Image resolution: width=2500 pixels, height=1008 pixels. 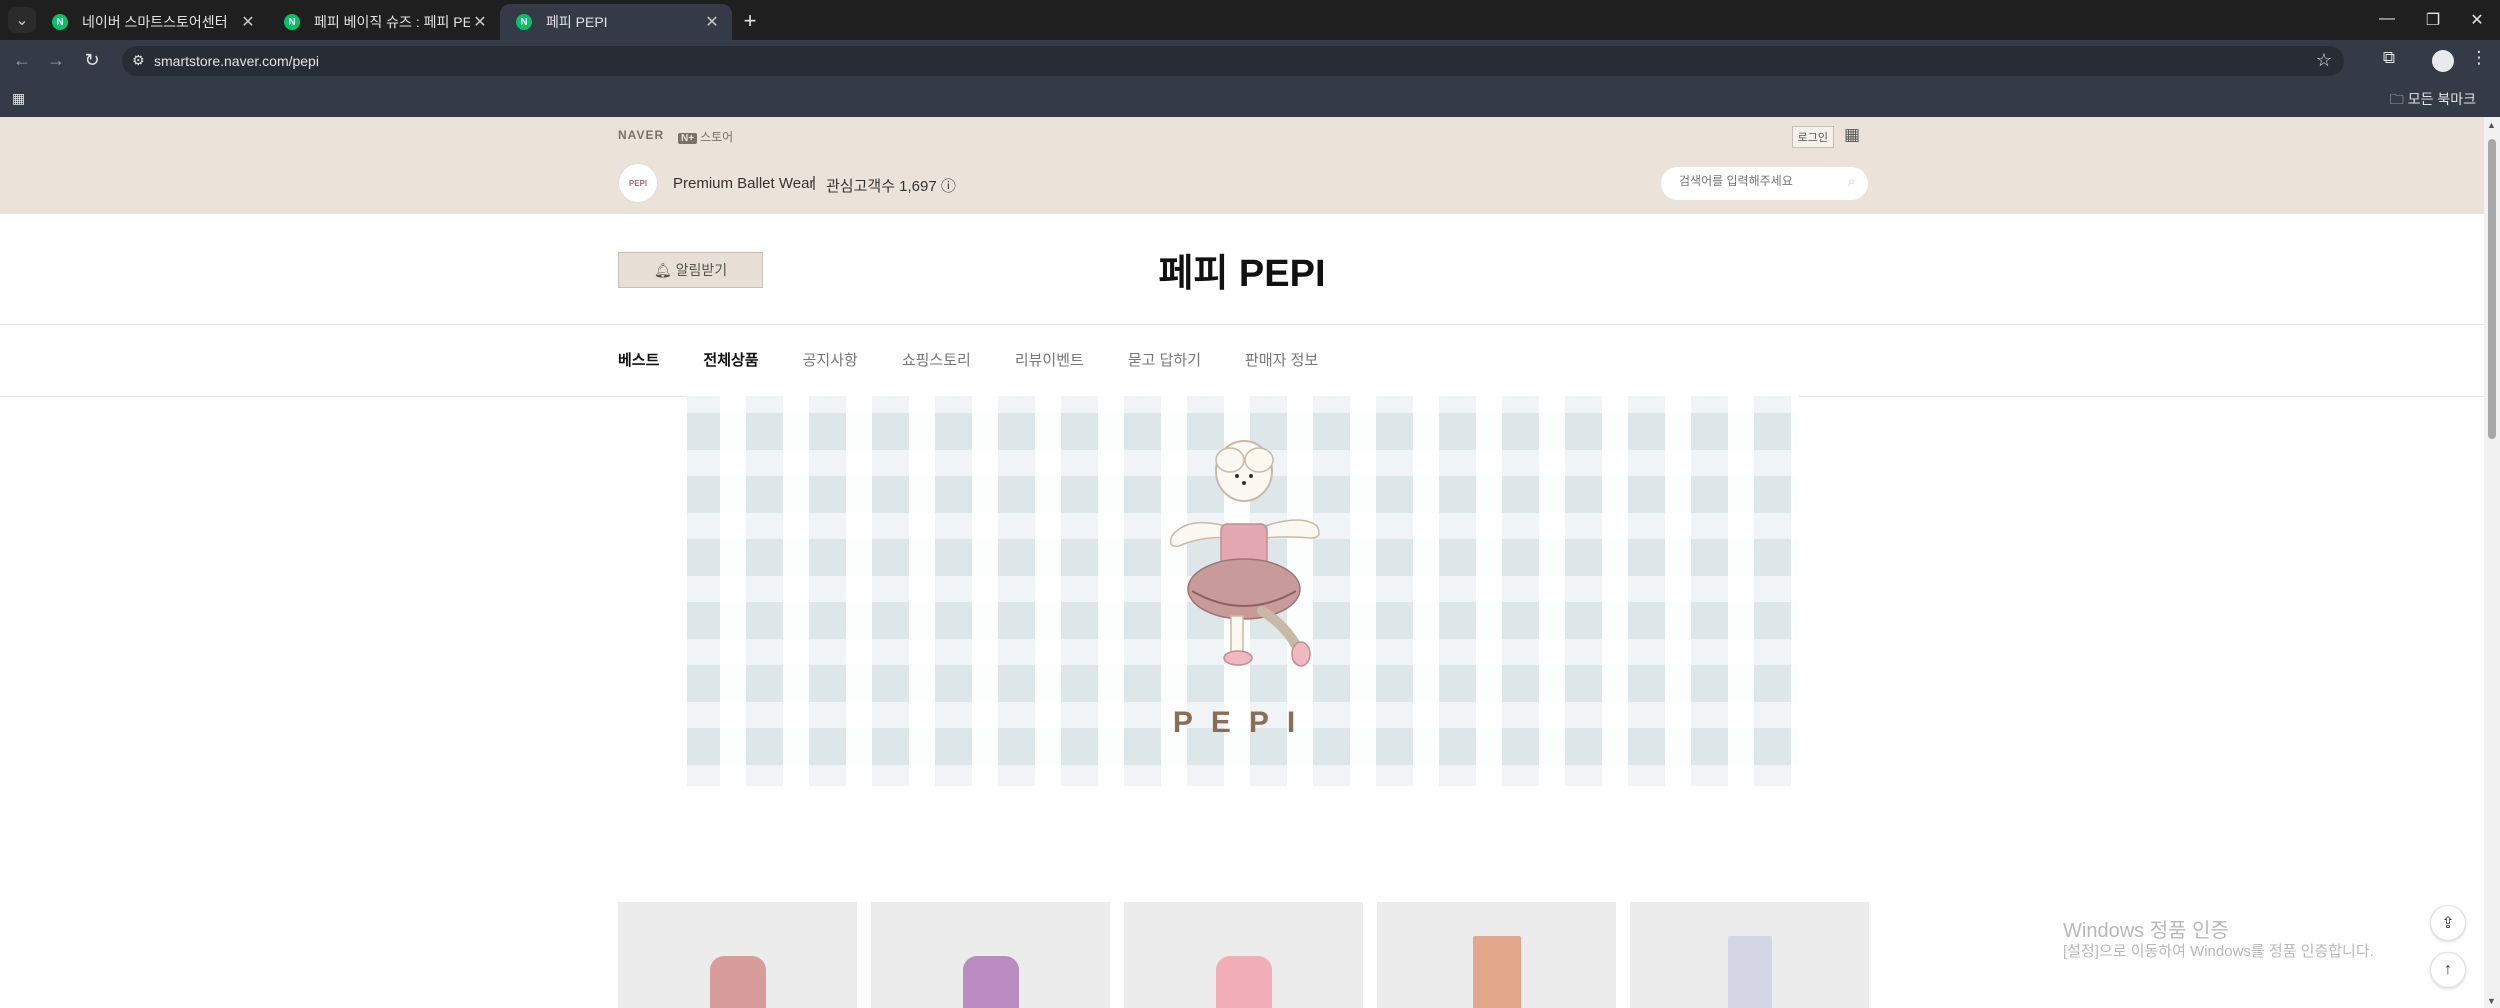 What do you see at coordinates (638, 361) in the screenshot?
I see `nav-best: 베스트` at bounding box center [638, 361].